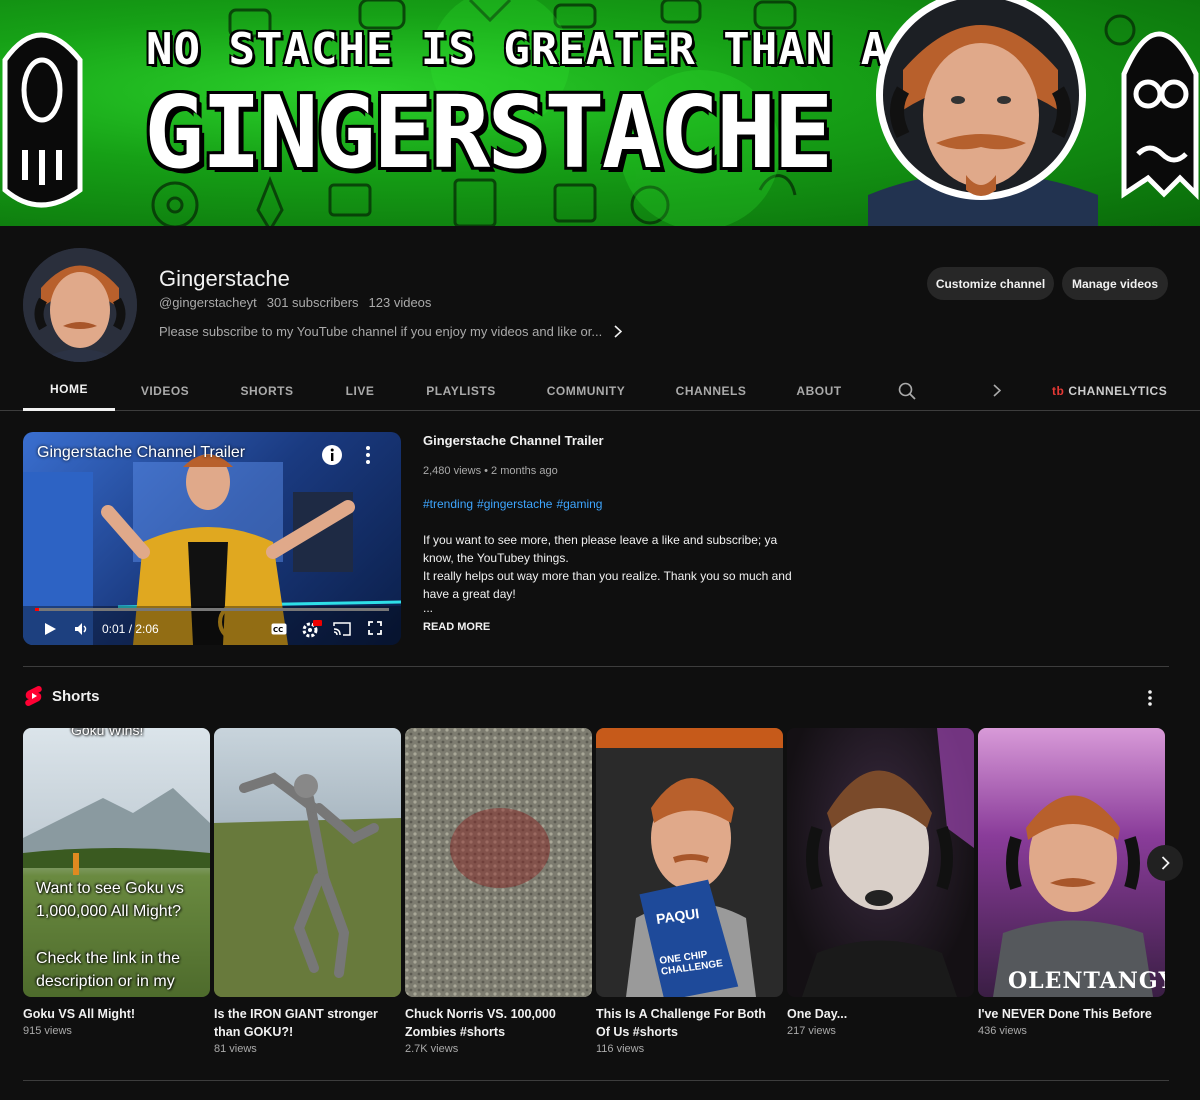 The height and width of the screenshot is (1100, 1200). What do you see at coordinates (1071, 862) in the screenshot?
I see `short-thumbnail: OLENTANGY` at bounding box center [1071, 862].